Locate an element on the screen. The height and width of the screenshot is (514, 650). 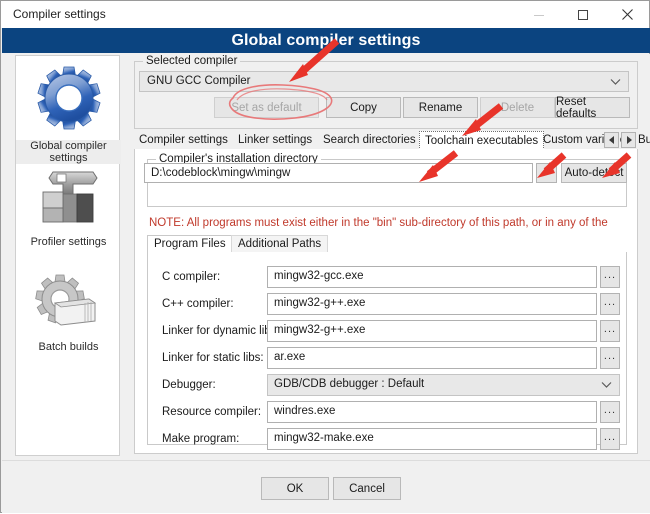
sidebar-item-global-compiler-settings: Global compiler settings is located at coordinates (68, 113).